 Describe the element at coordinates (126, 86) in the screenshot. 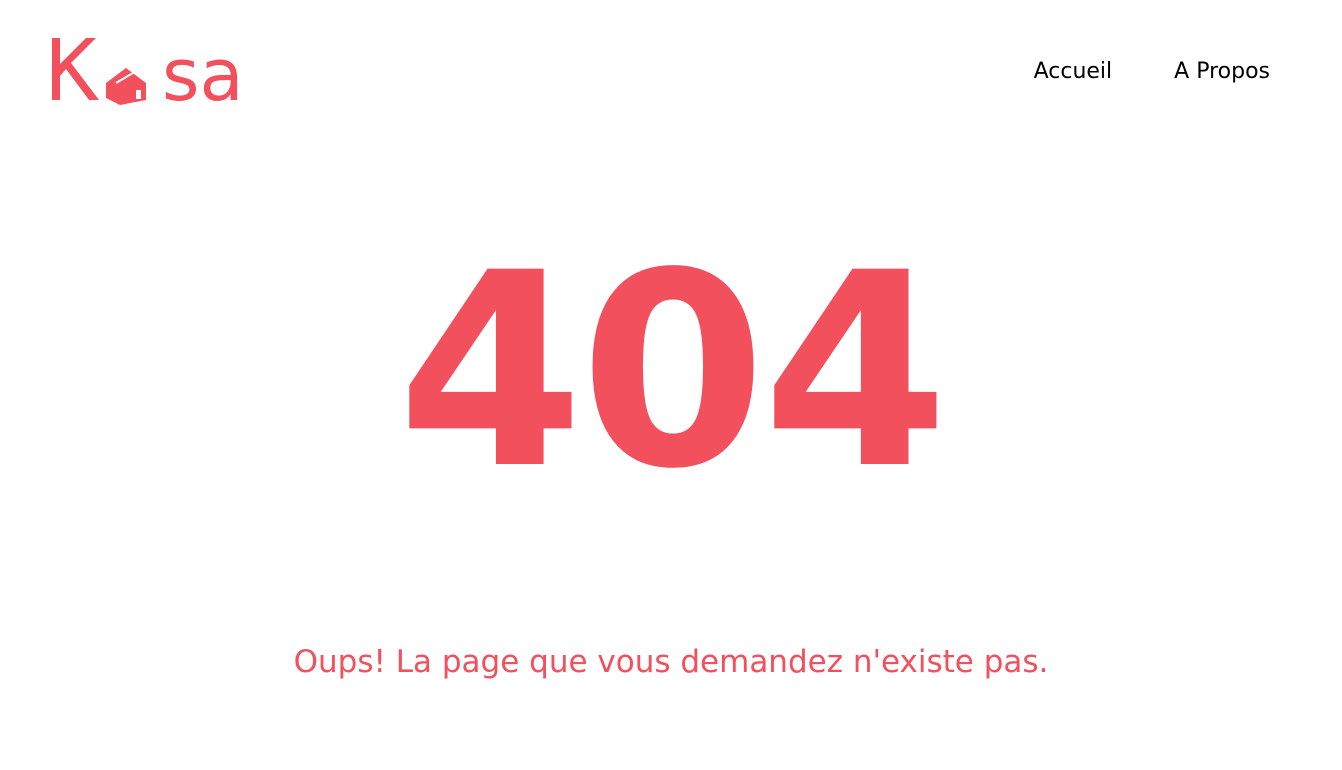

I see `house-icon` at that location.